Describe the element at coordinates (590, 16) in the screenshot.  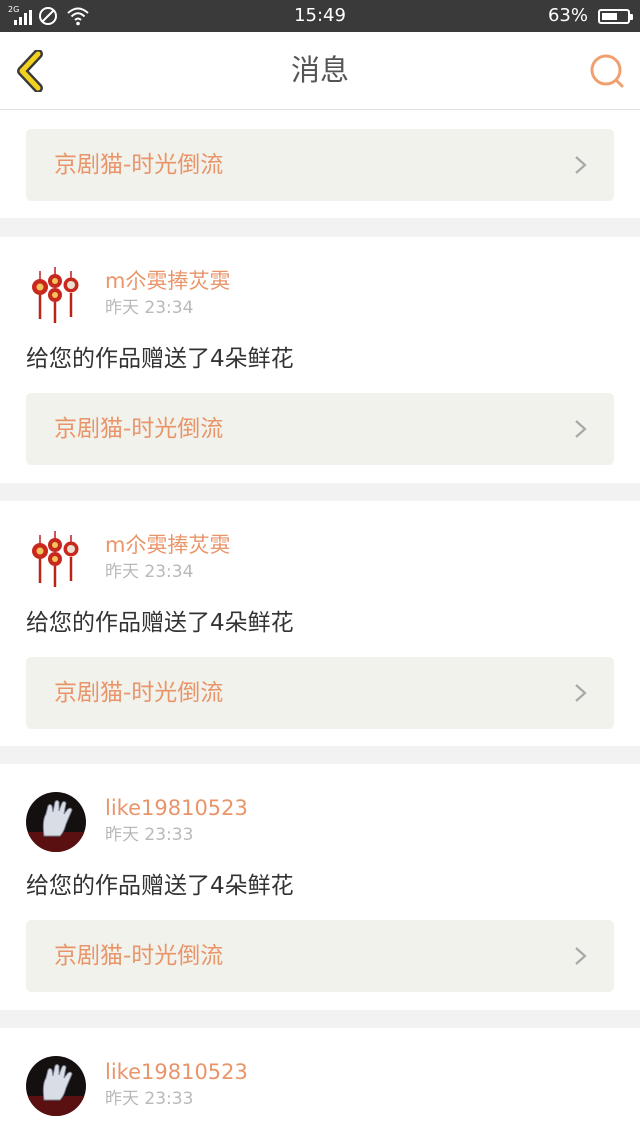
I see `status-icons-right: 63%` at that location.